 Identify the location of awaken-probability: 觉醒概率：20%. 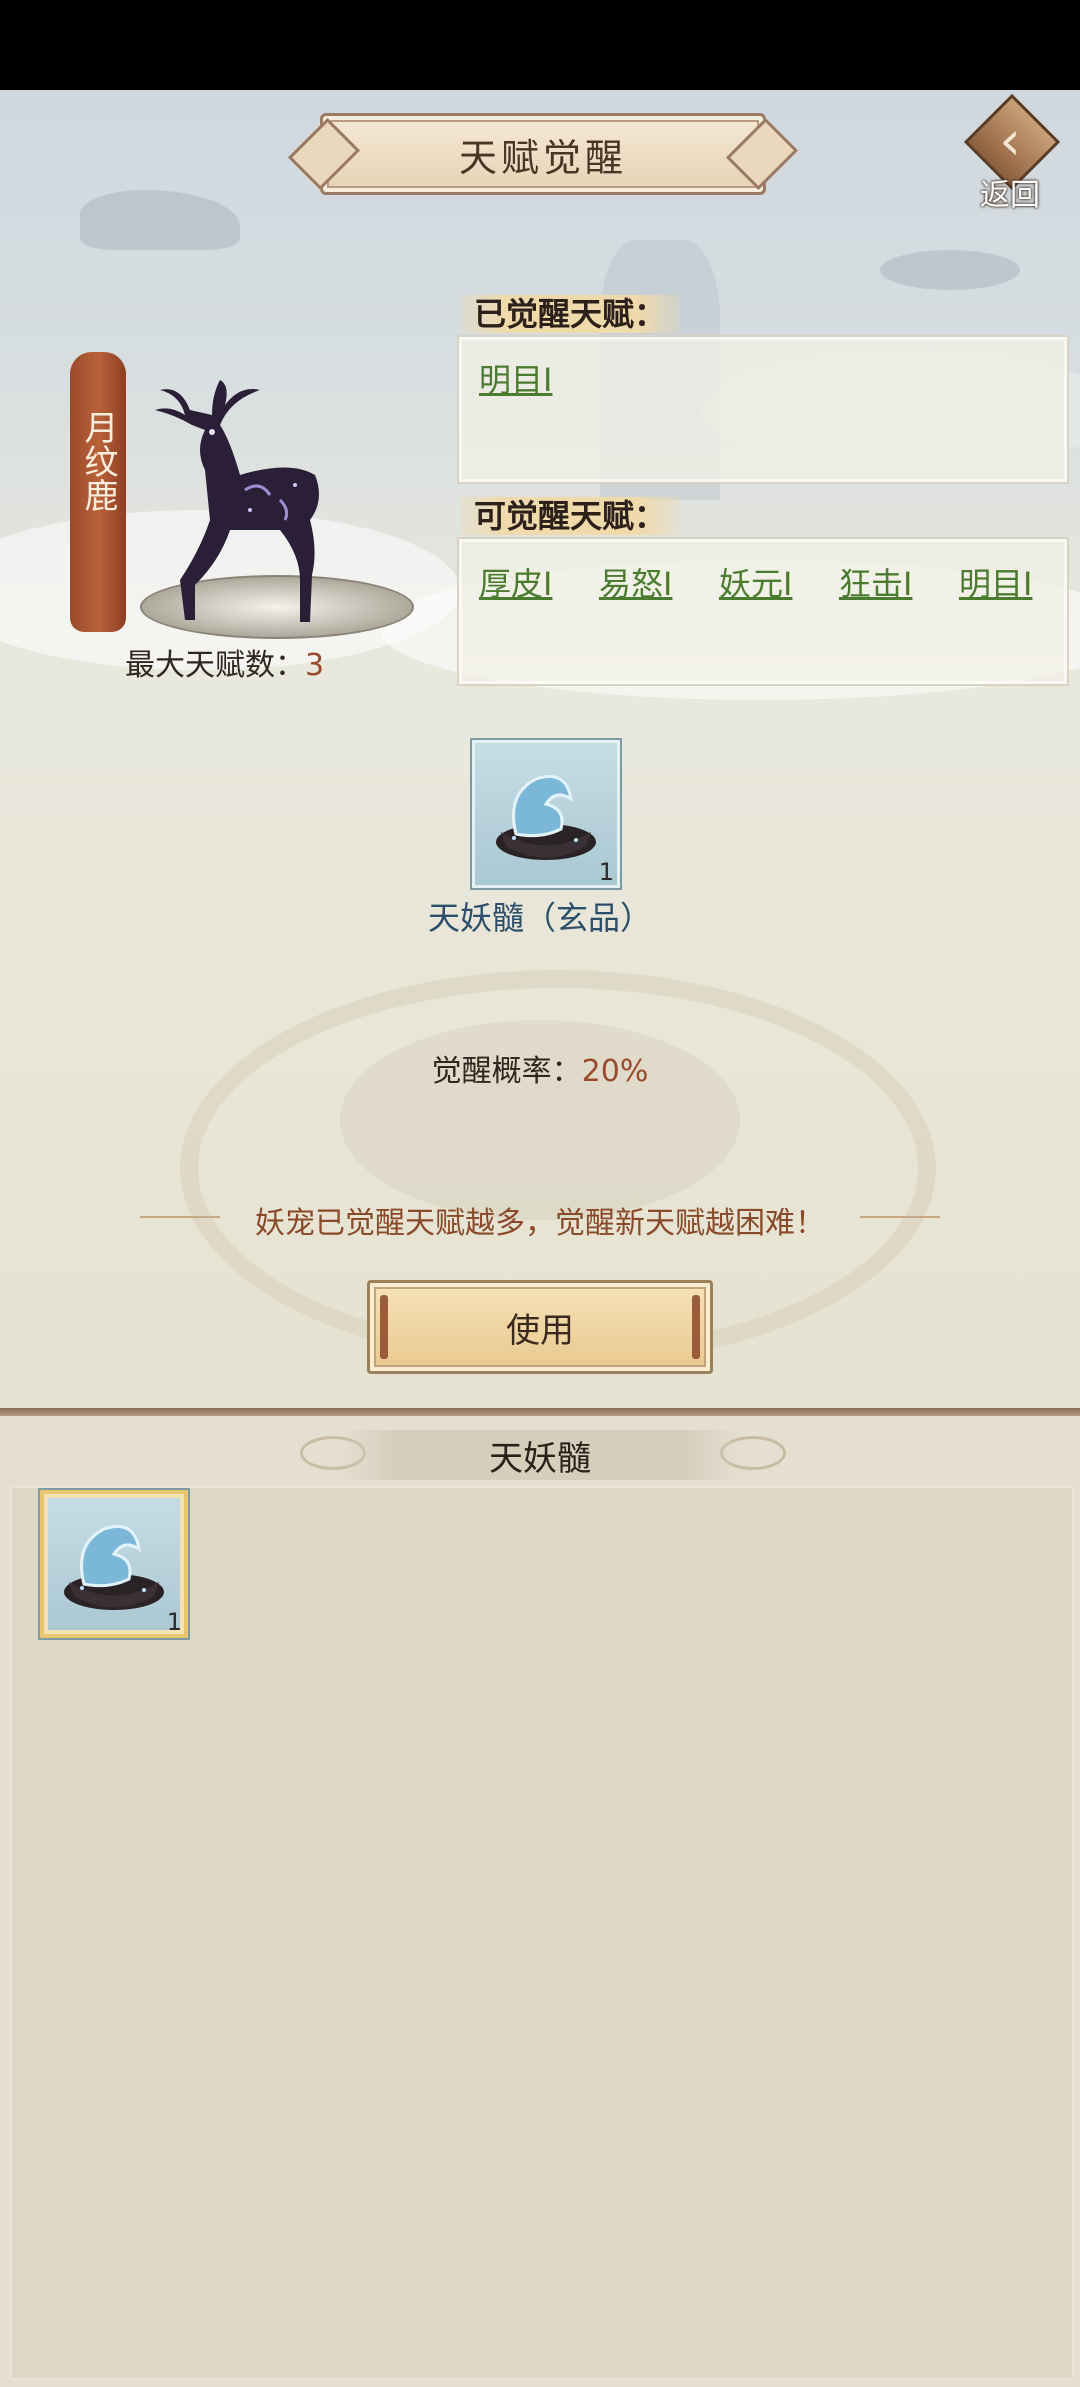
(540, 1068).